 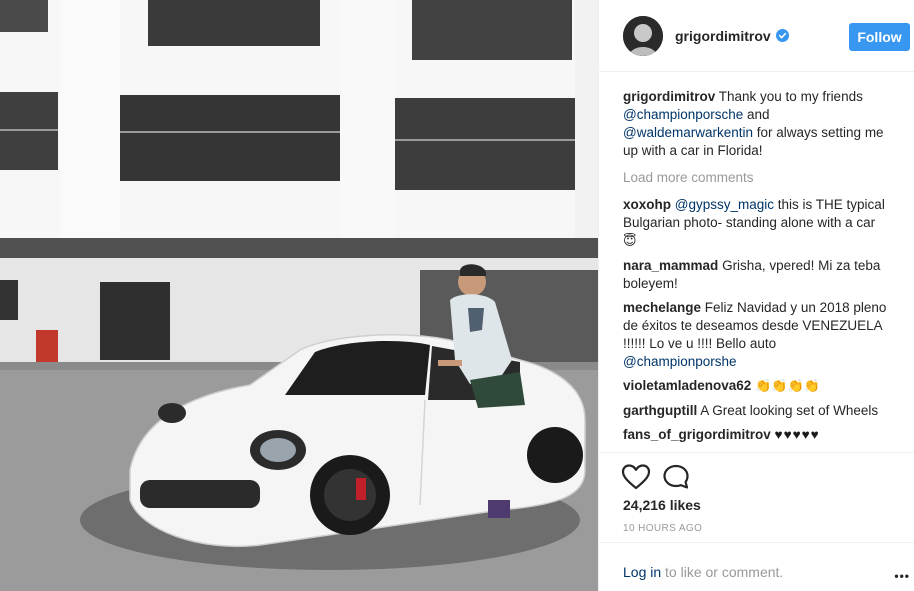 I want to click on emoji-face-icon: 😇, so click(x=630, y=241).